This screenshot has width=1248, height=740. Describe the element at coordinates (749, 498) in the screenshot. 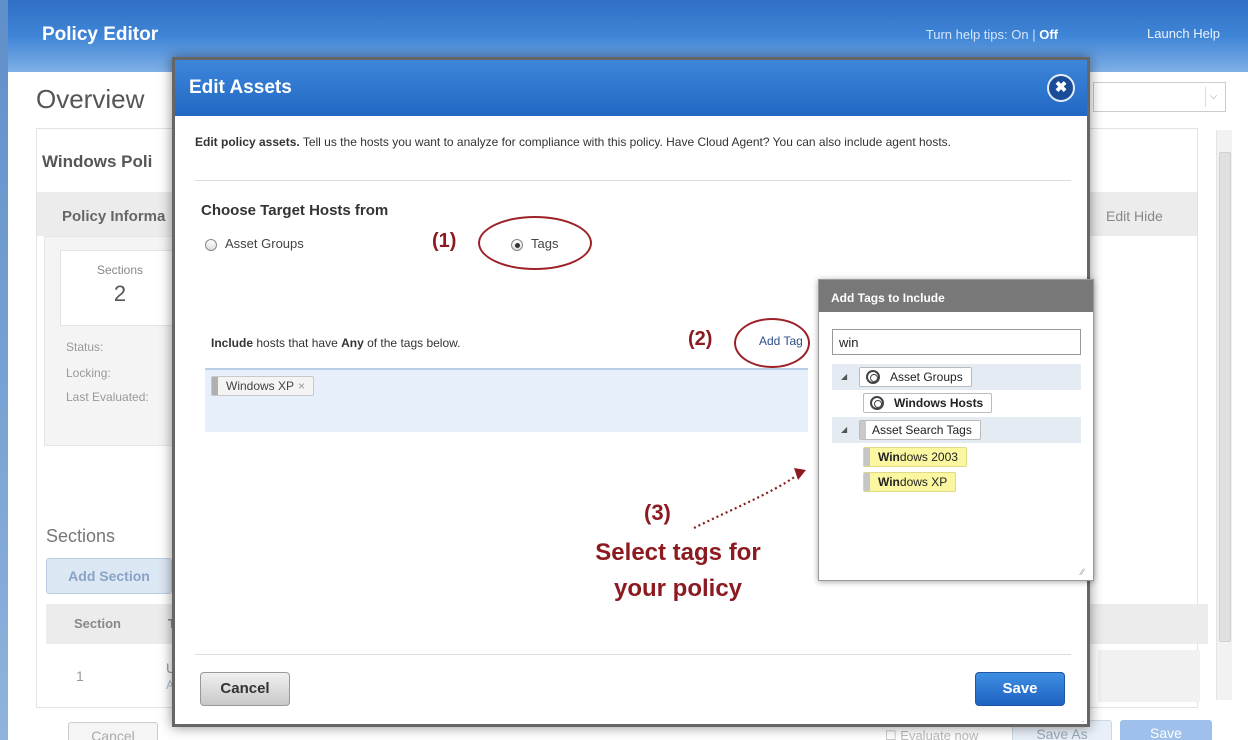

I see `step3-arrow-icon` at that location.